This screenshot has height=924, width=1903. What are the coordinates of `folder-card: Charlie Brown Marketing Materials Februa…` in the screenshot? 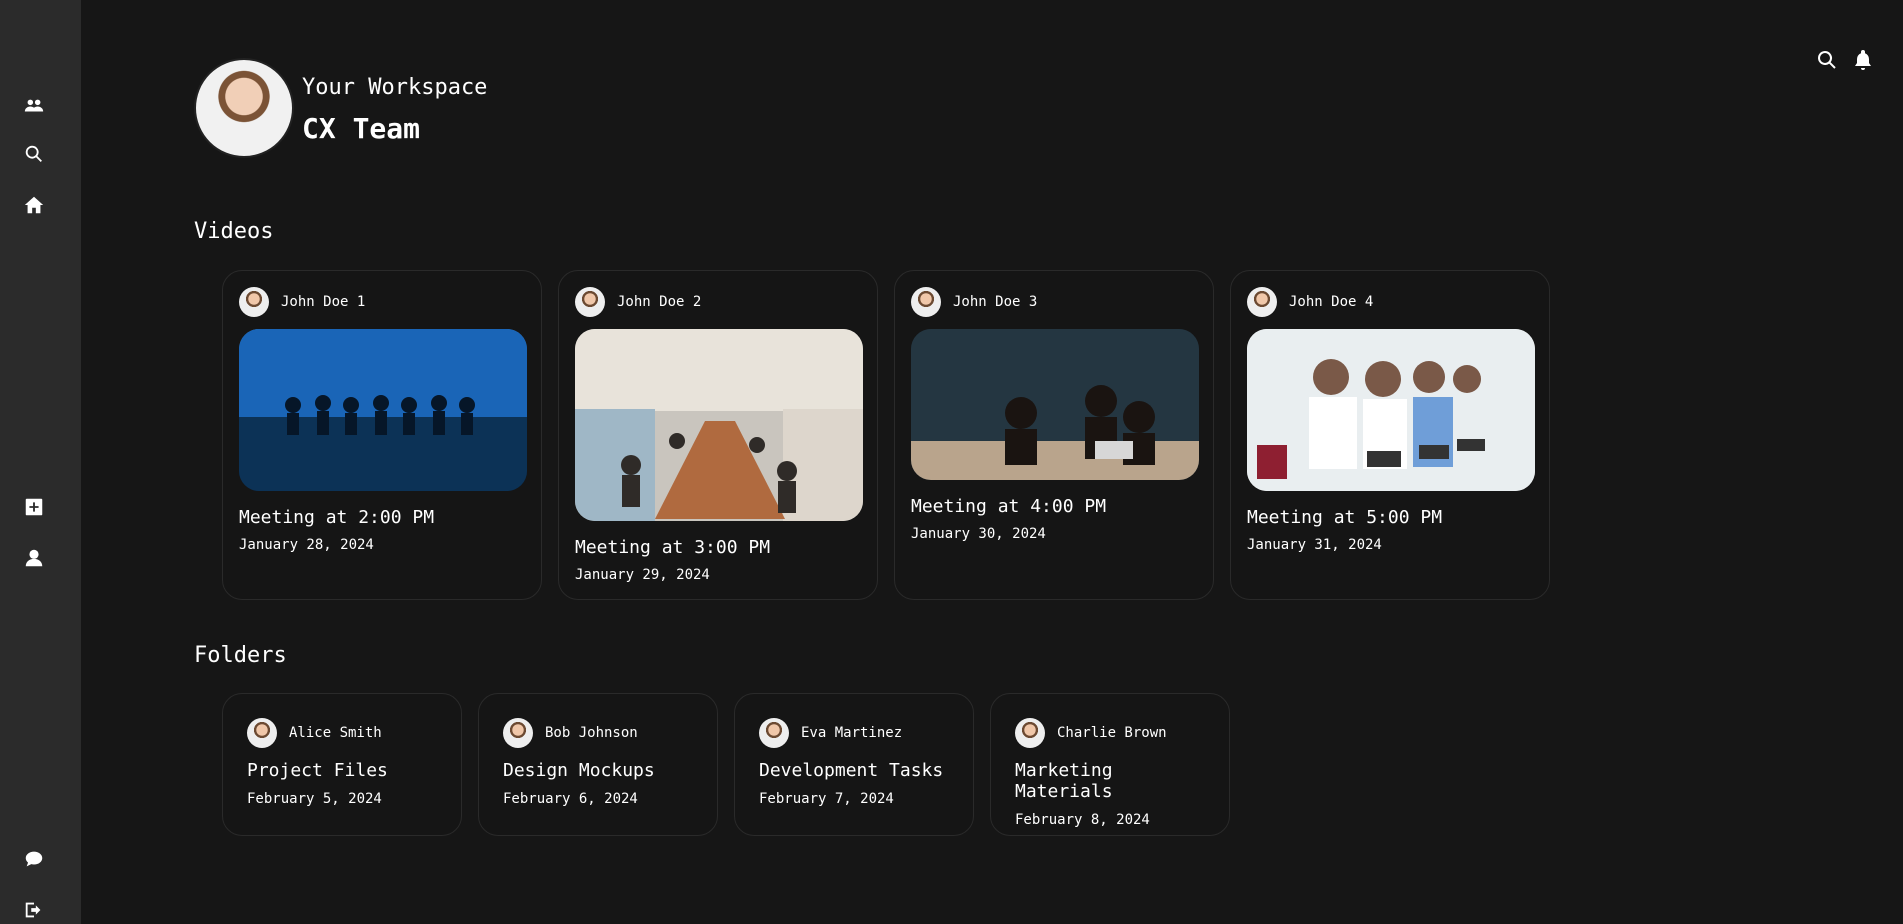 It's located at (1110, 764).